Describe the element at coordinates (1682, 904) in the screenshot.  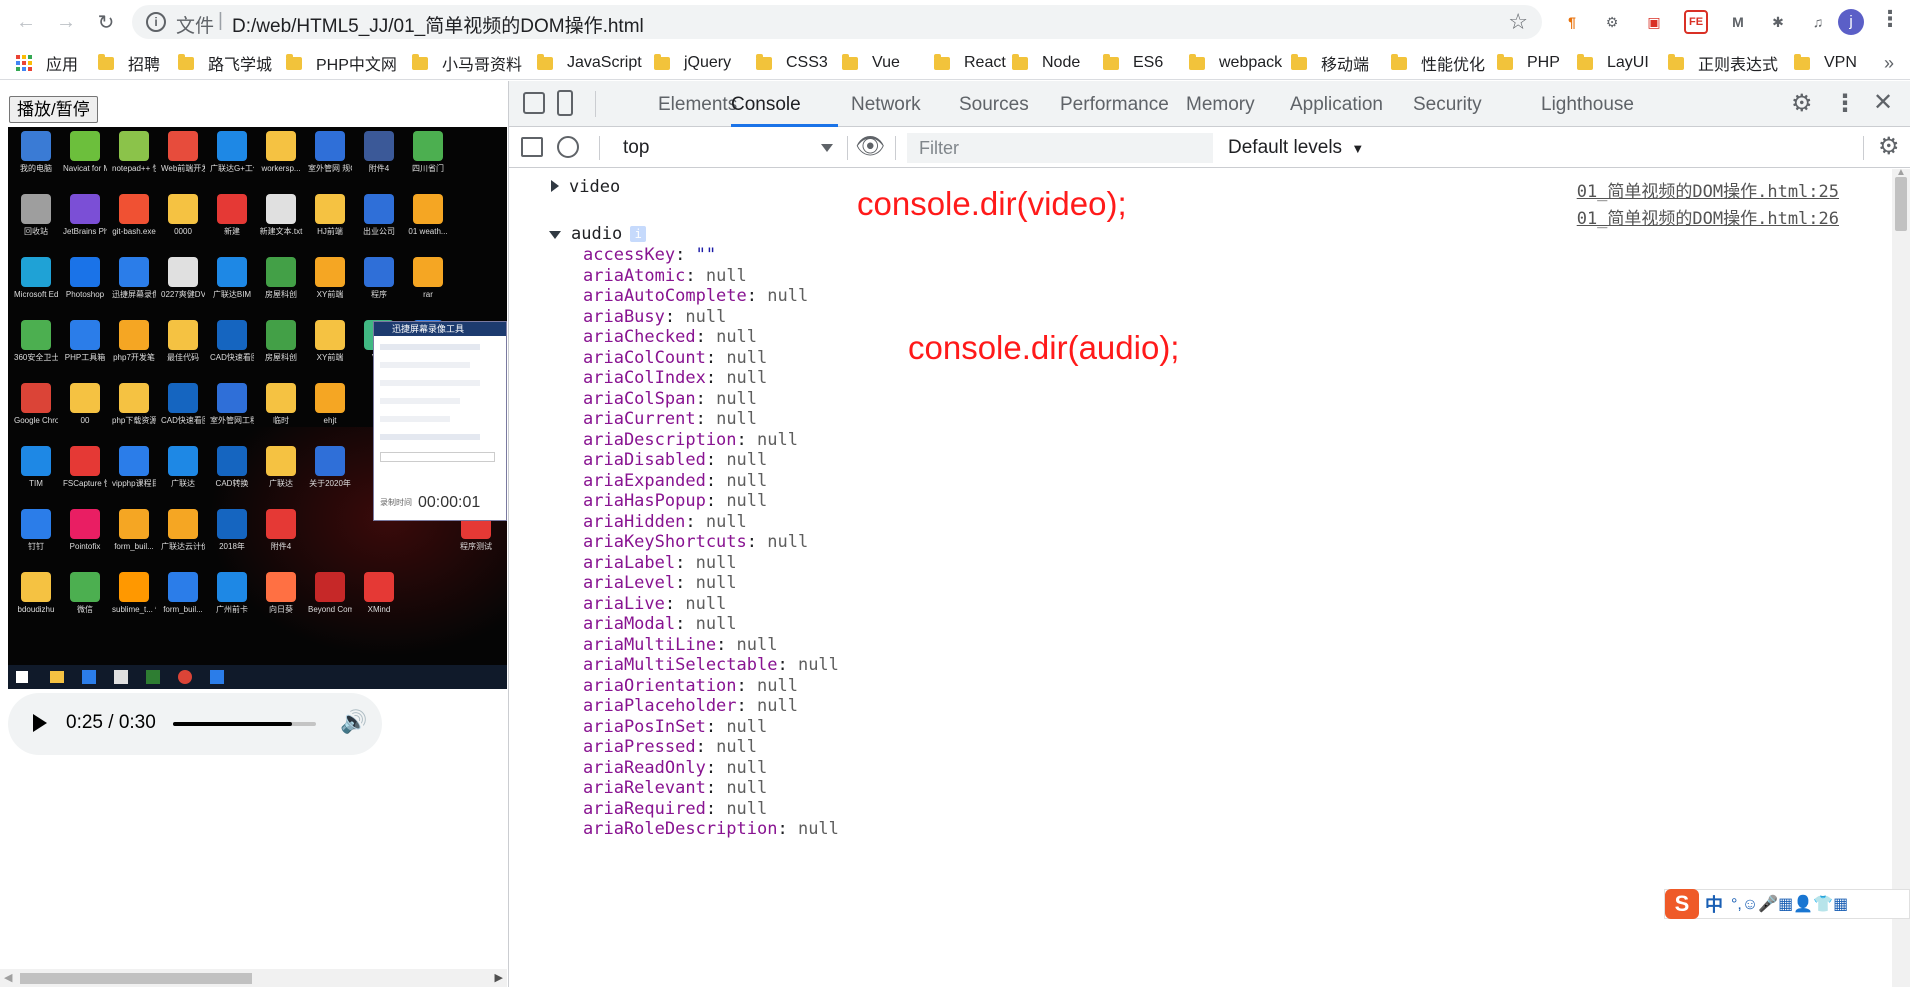
I see `sogou-logo-icon: S` at that location.